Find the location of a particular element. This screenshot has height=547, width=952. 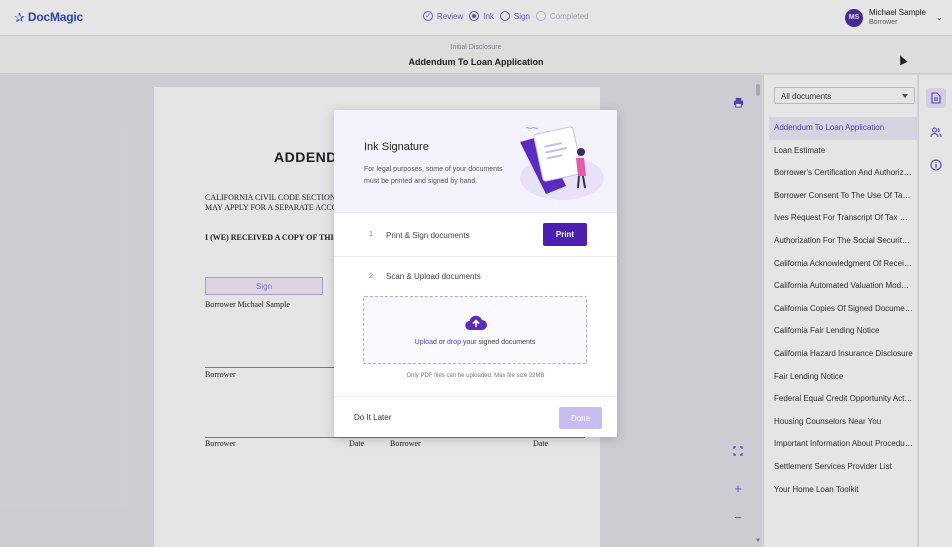

signing-illustration is located at coordinates (562, 163).